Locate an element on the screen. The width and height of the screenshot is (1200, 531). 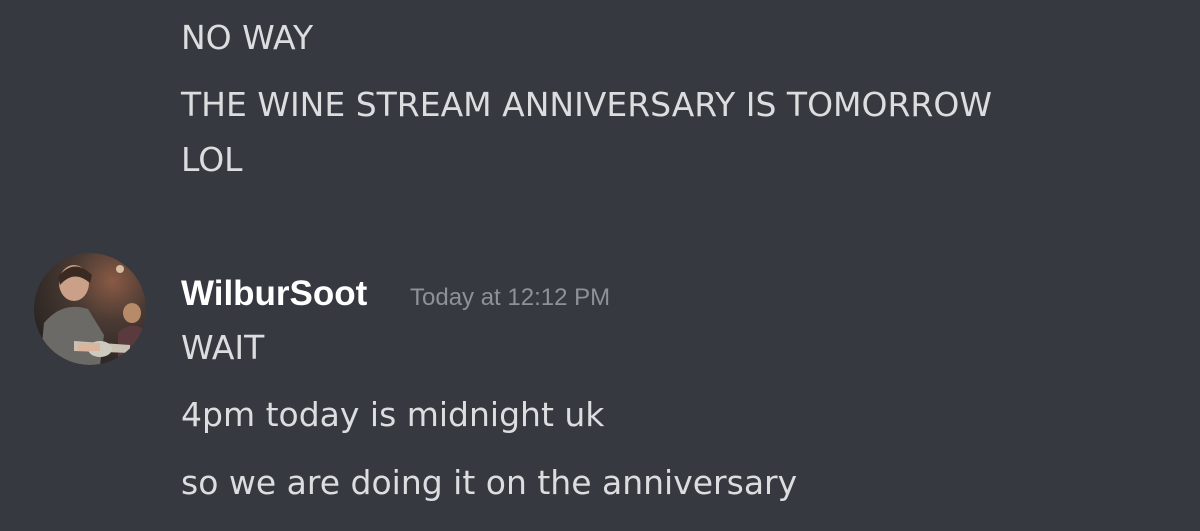
message-line: 4pm today is midnight uk is located at coordinates (393, 414).